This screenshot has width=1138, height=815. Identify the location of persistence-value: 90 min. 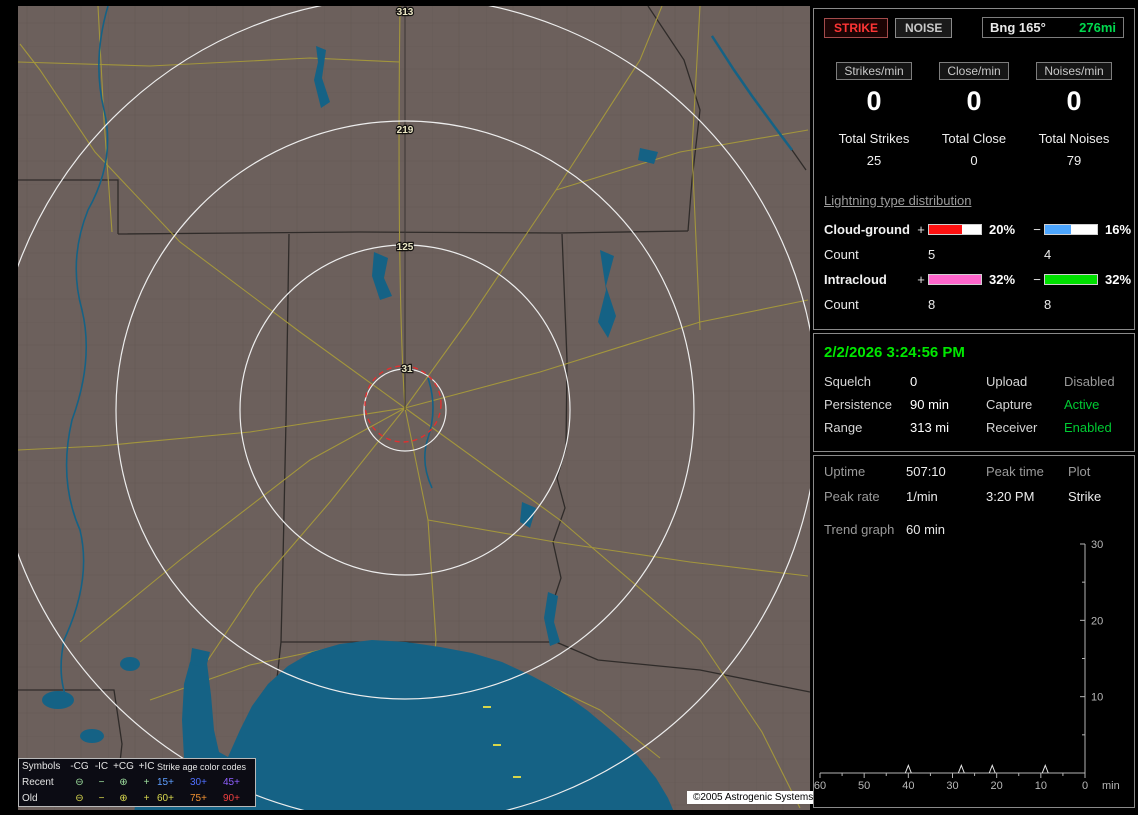
(930, 404).